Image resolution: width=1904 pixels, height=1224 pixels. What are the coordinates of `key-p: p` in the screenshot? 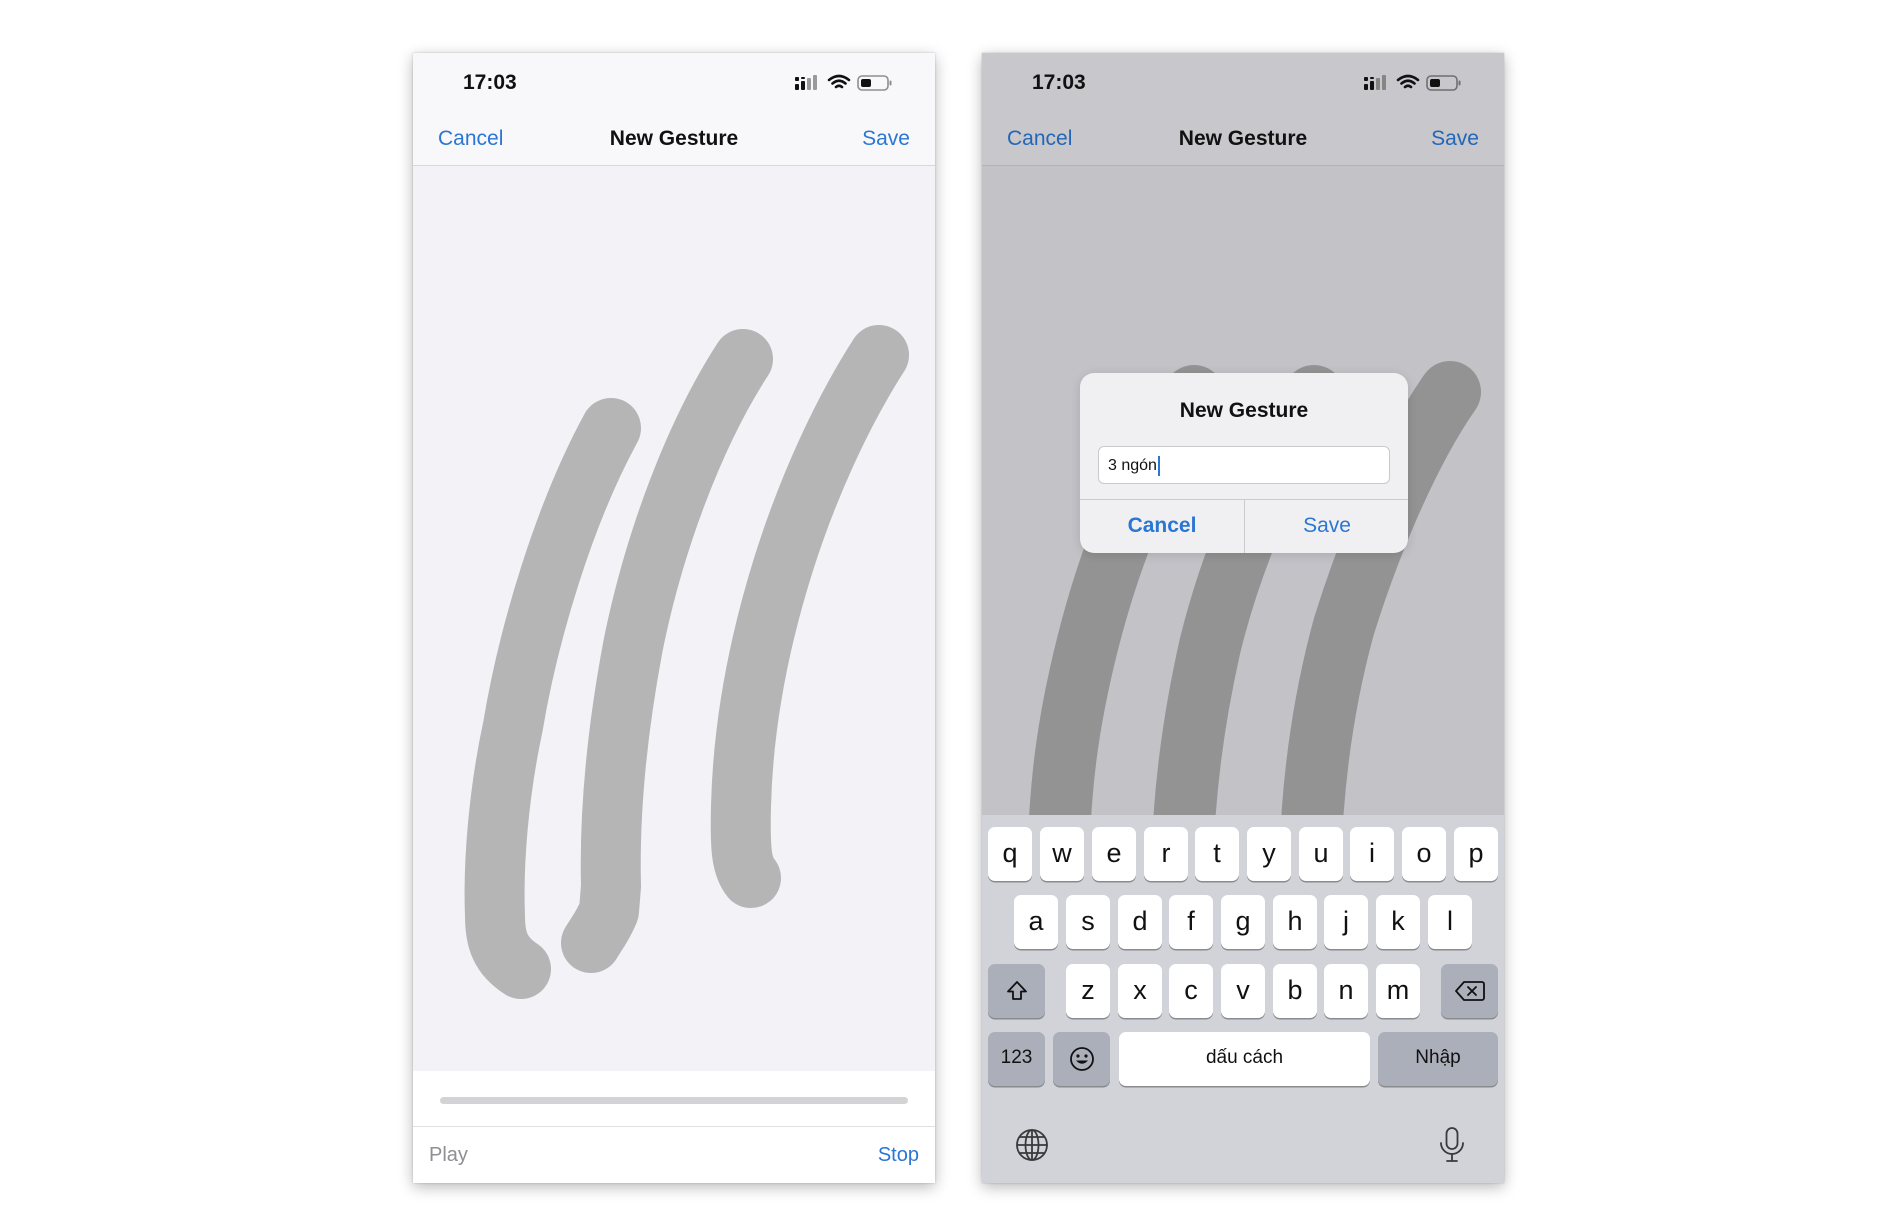 It's located at (1476, 854).